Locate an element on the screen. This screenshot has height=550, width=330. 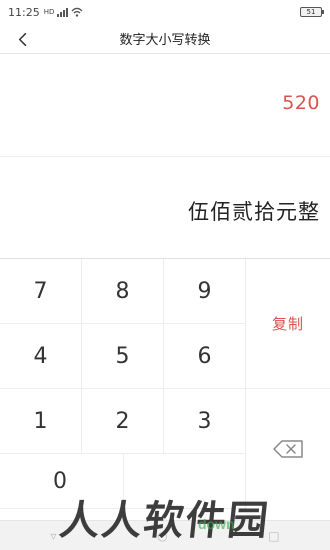
backspace-button is located at coordinates (288, 449).